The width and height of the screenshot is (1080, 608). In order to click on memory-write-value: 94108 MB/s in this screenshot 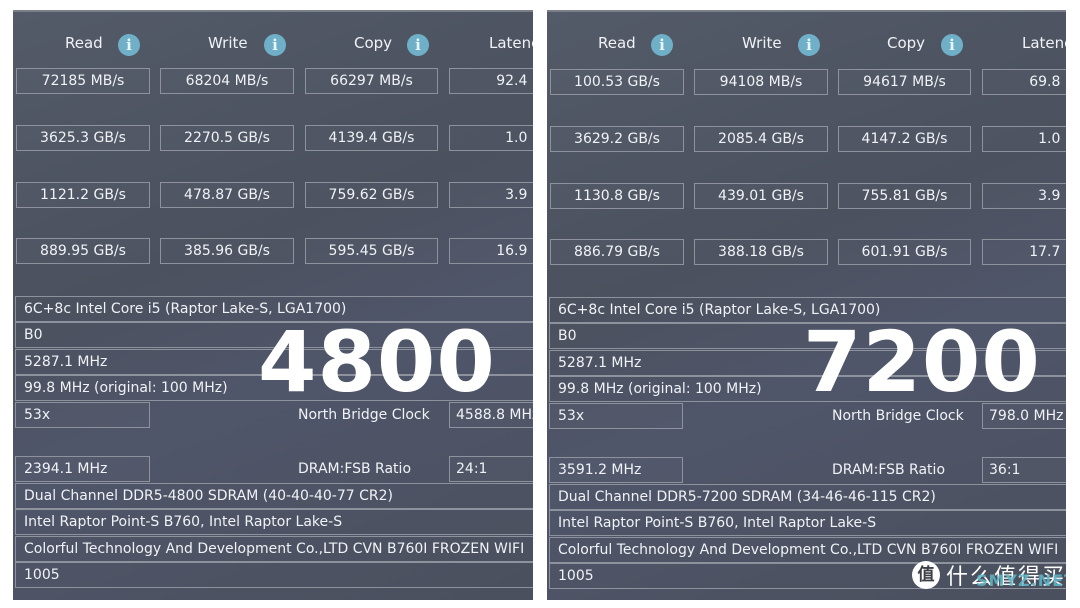, I will do `click(761, 82)`.